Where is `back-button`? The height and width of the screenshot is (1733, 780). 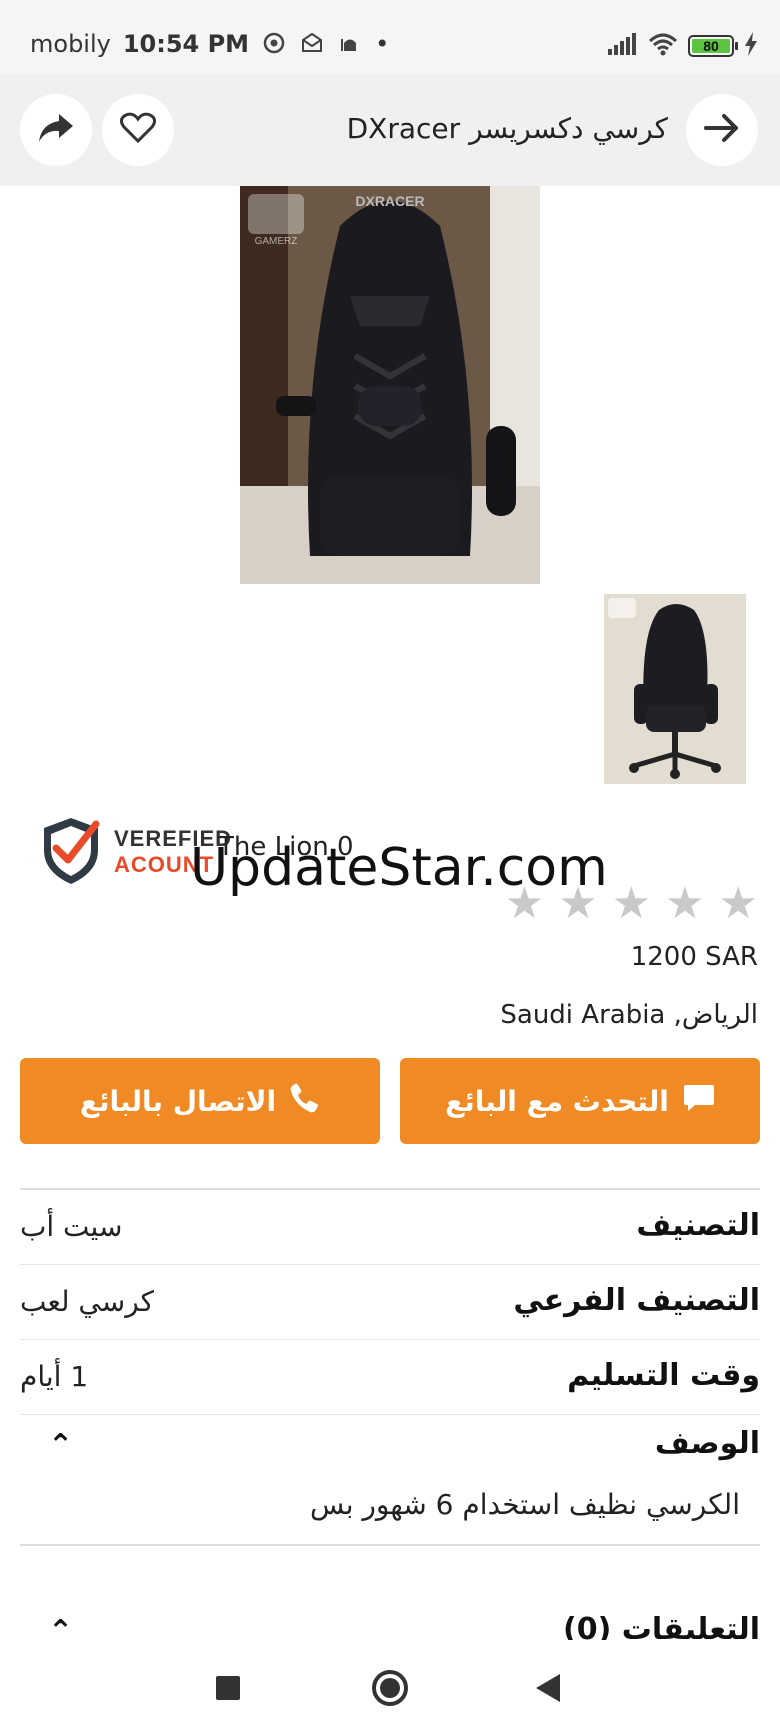 back-button is located at coordinates (722, 130).